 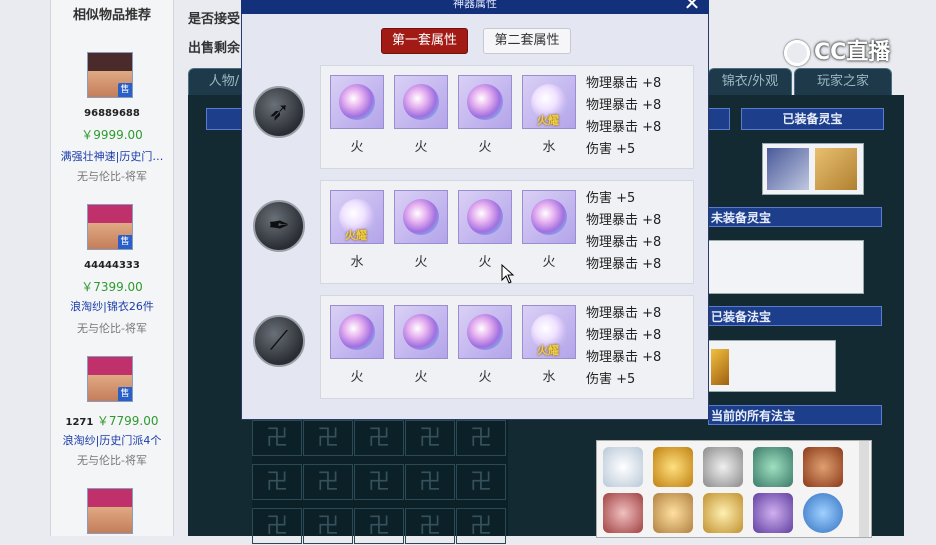 What do you see at coordinates (112, 135) in the screenshot?
I see `item-price: ￥9999.00` at bounding box center [112, 135].